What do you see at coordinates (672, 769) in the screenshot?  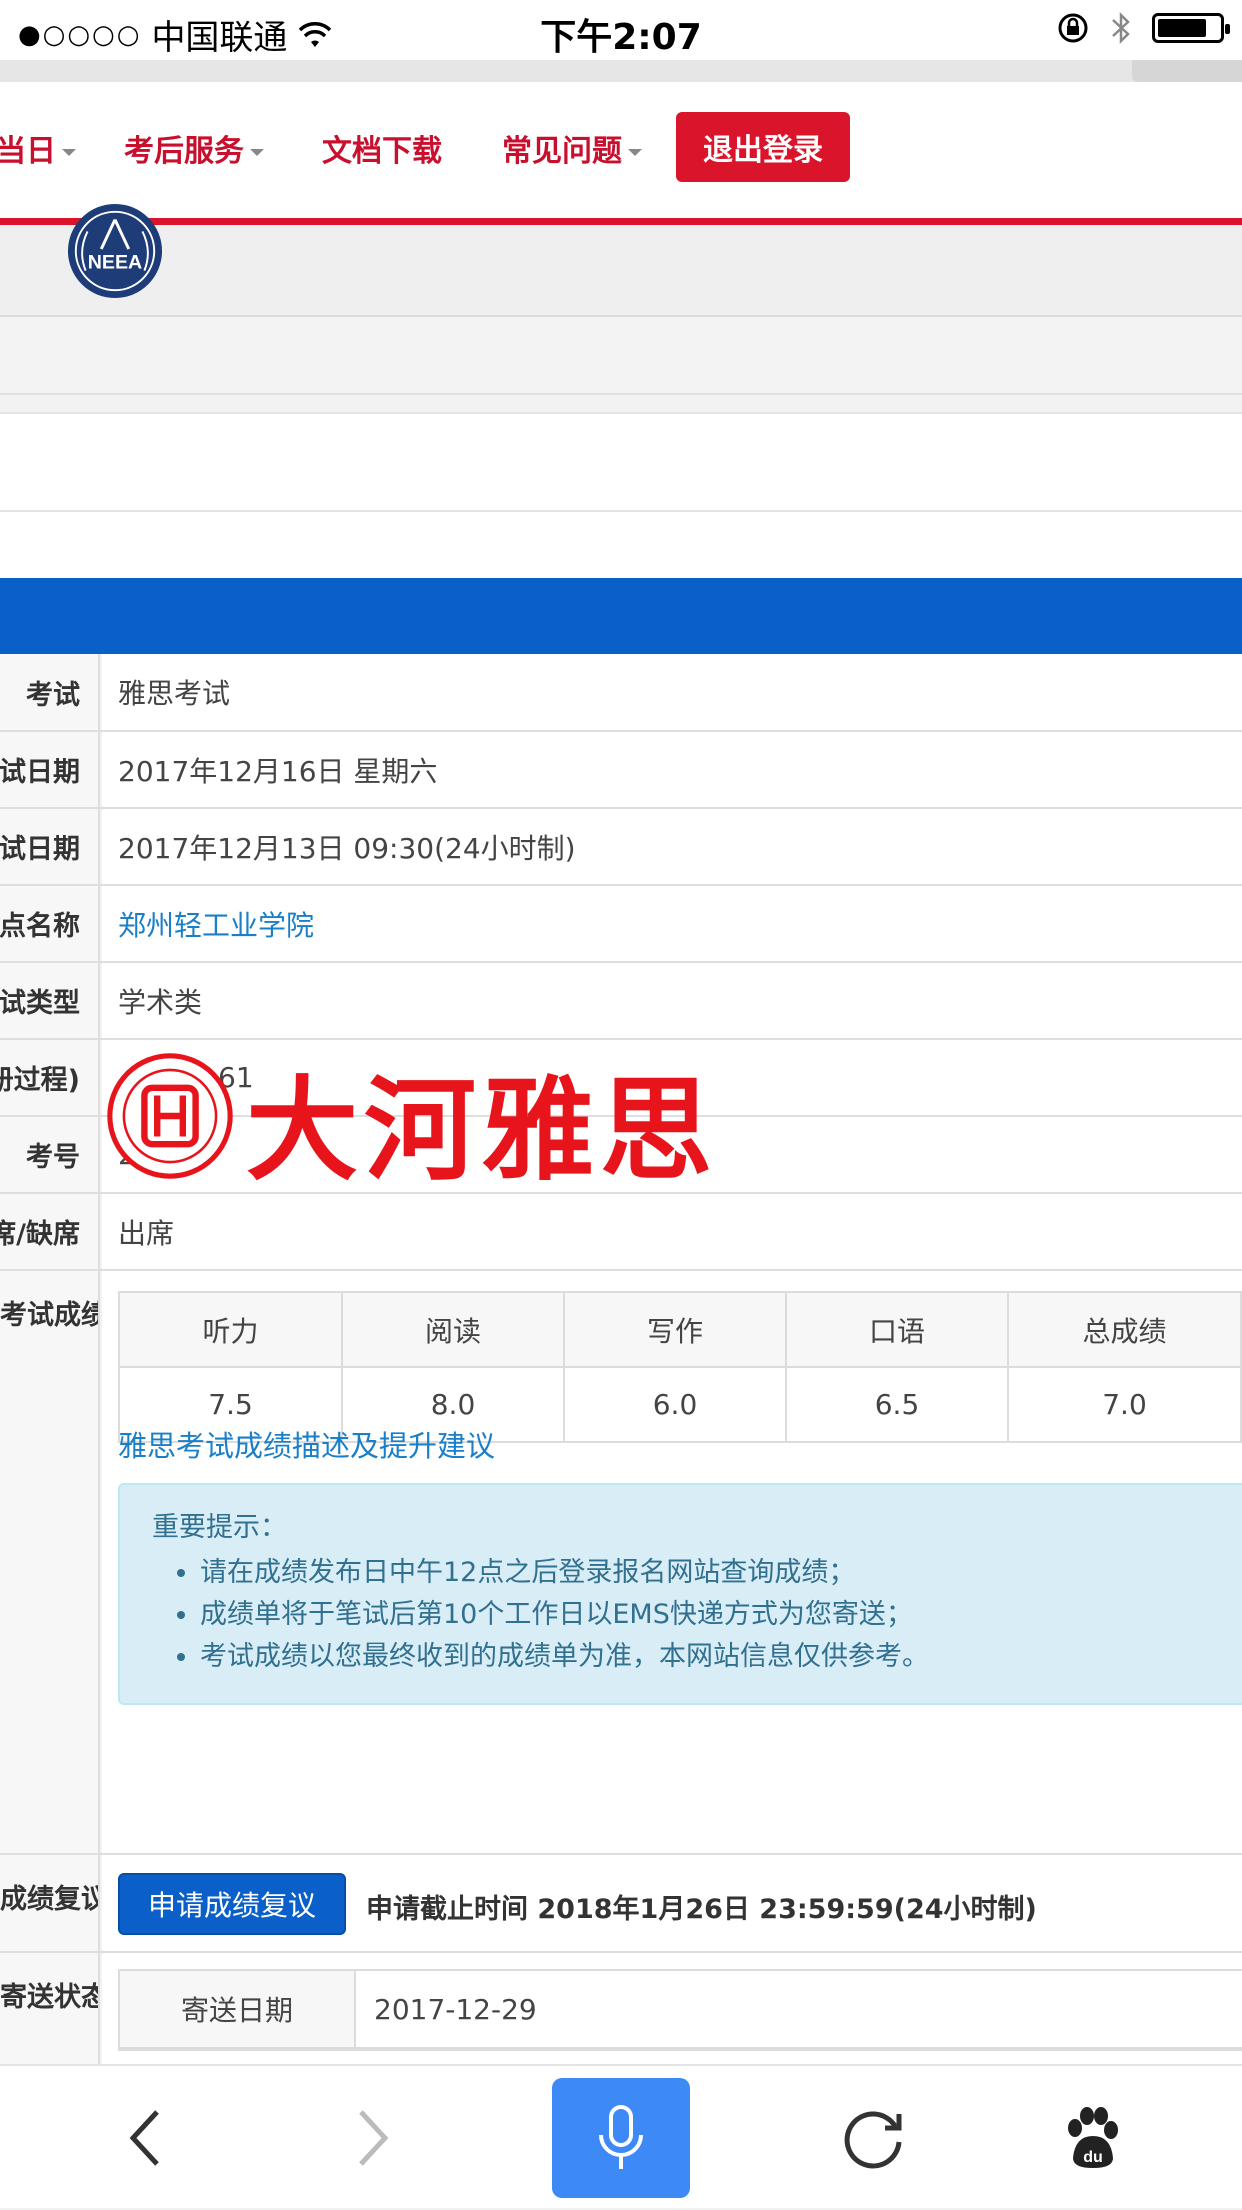 I see `info-value: 2017年12月16日 星期六` at bounding box center [672, 769].